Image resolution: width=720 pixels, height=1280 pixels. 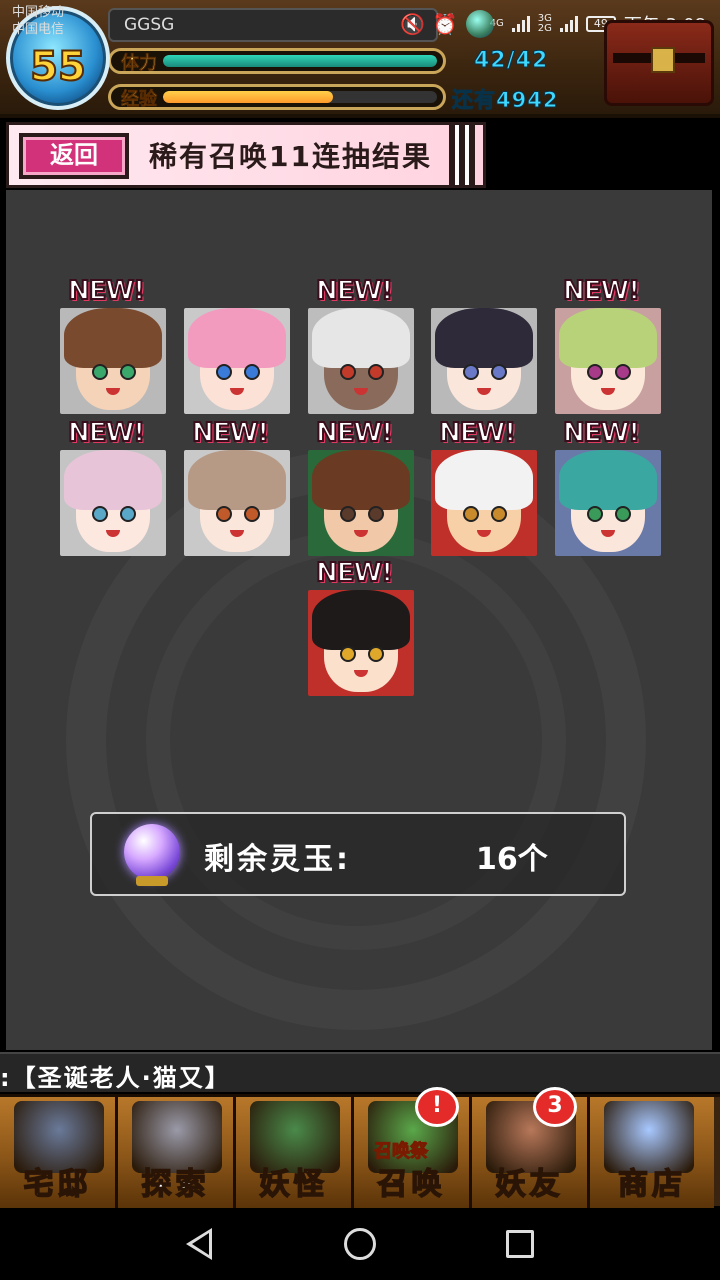 I want to click on app-title: GGSG, so click(x=273, y=25).